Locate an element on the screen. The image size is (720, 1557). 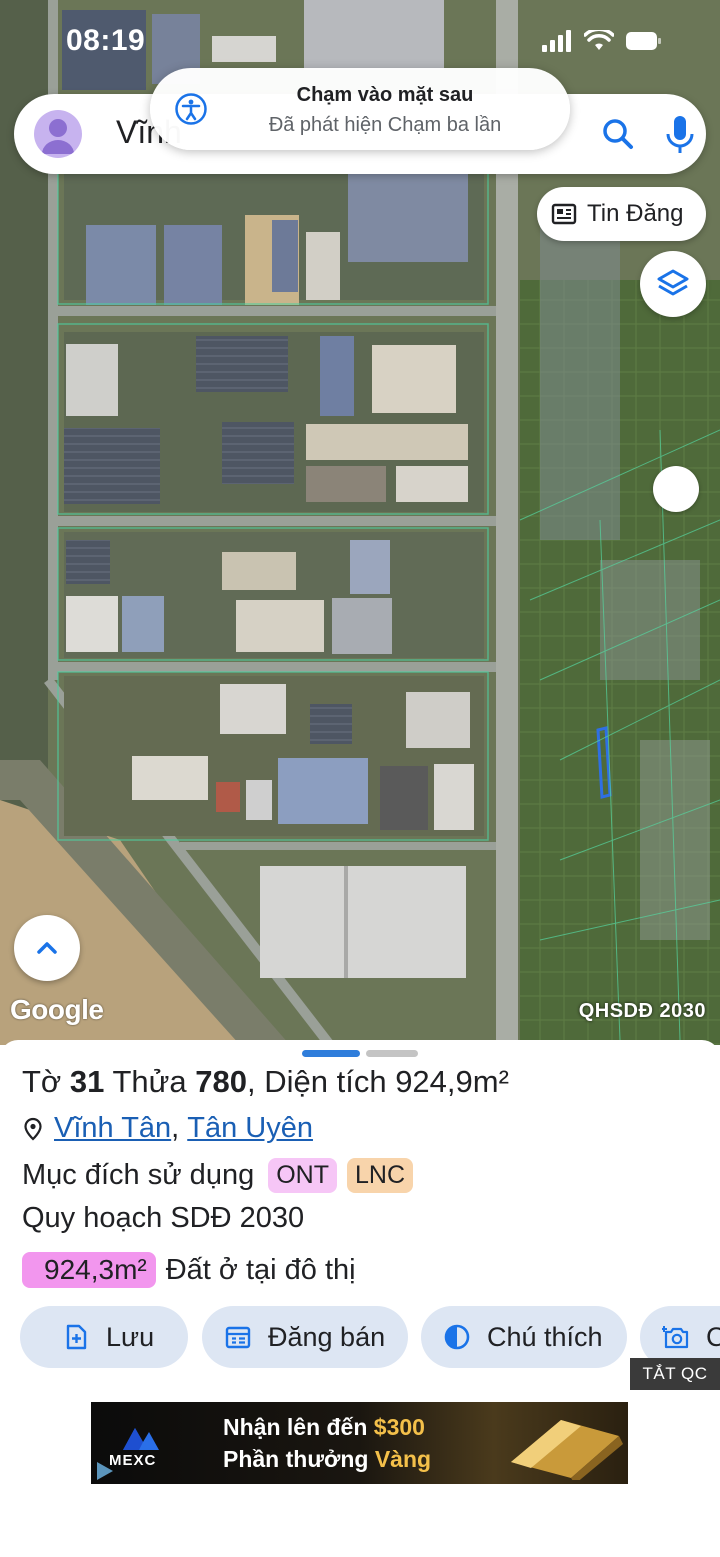
status-icons is located at coordinates (602, 41).